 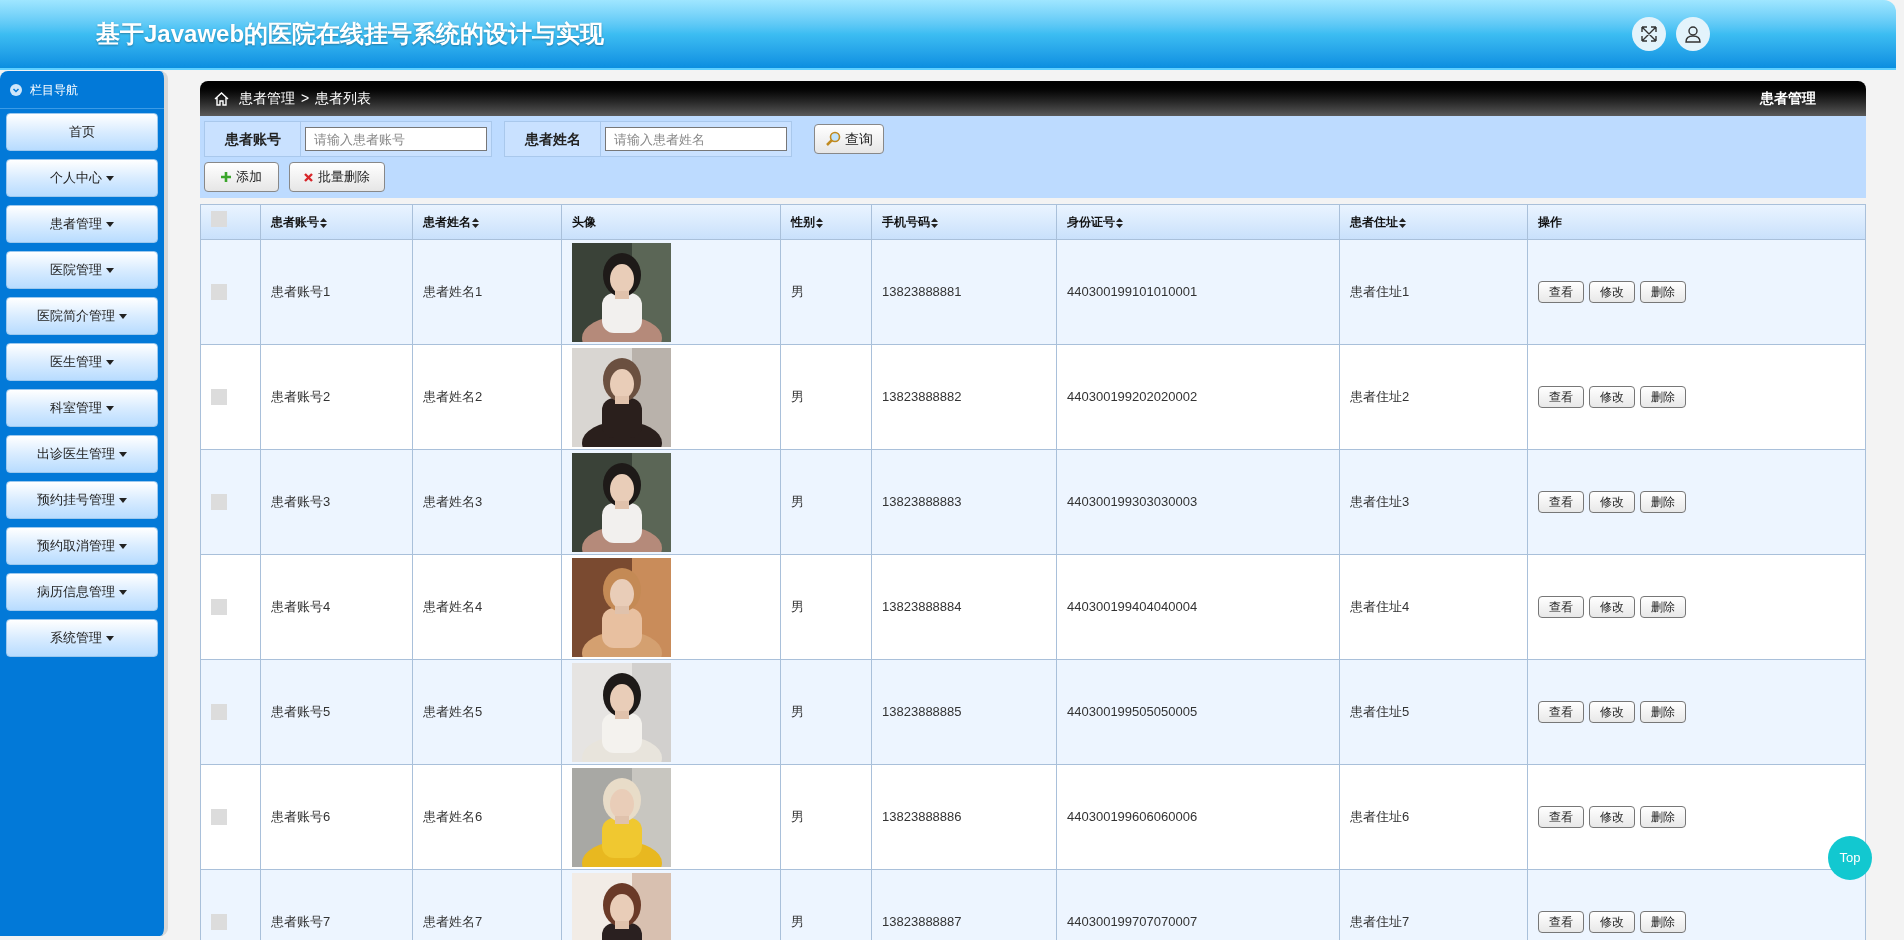 I want to click on section-title: 患者管理, so click(x=1788, y=98).